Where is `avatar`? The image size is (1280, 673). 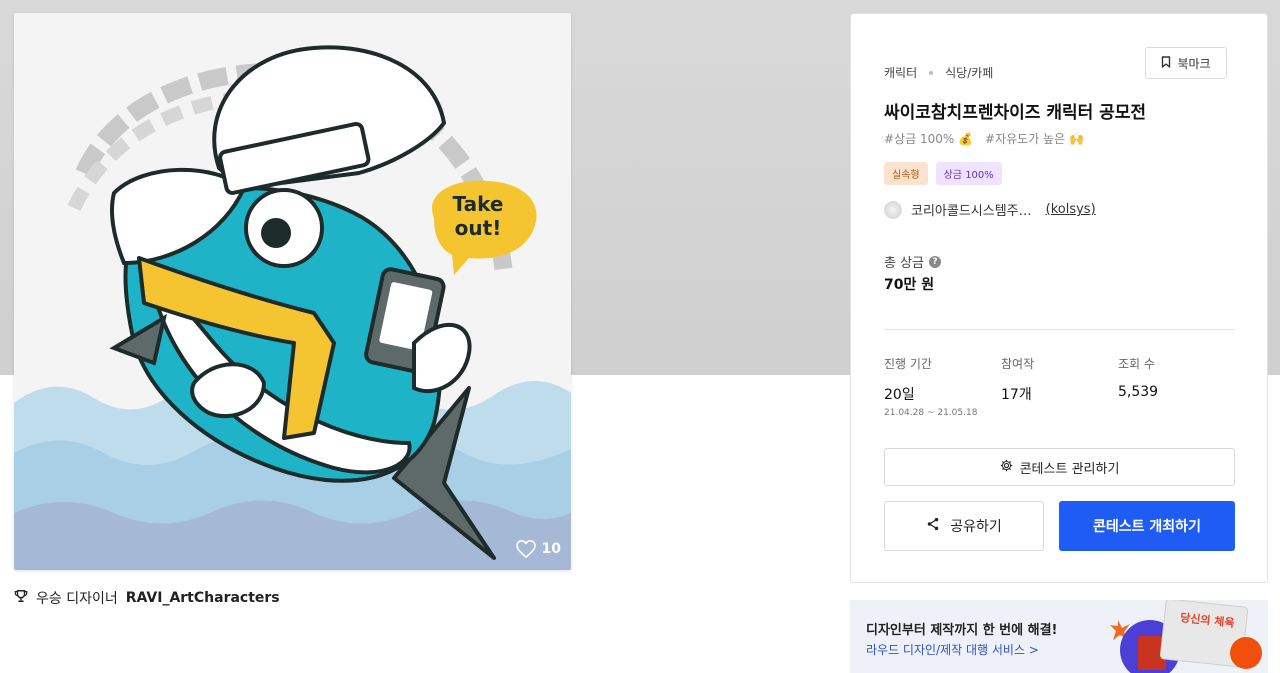 avatar is located at coordinates (893, 209).